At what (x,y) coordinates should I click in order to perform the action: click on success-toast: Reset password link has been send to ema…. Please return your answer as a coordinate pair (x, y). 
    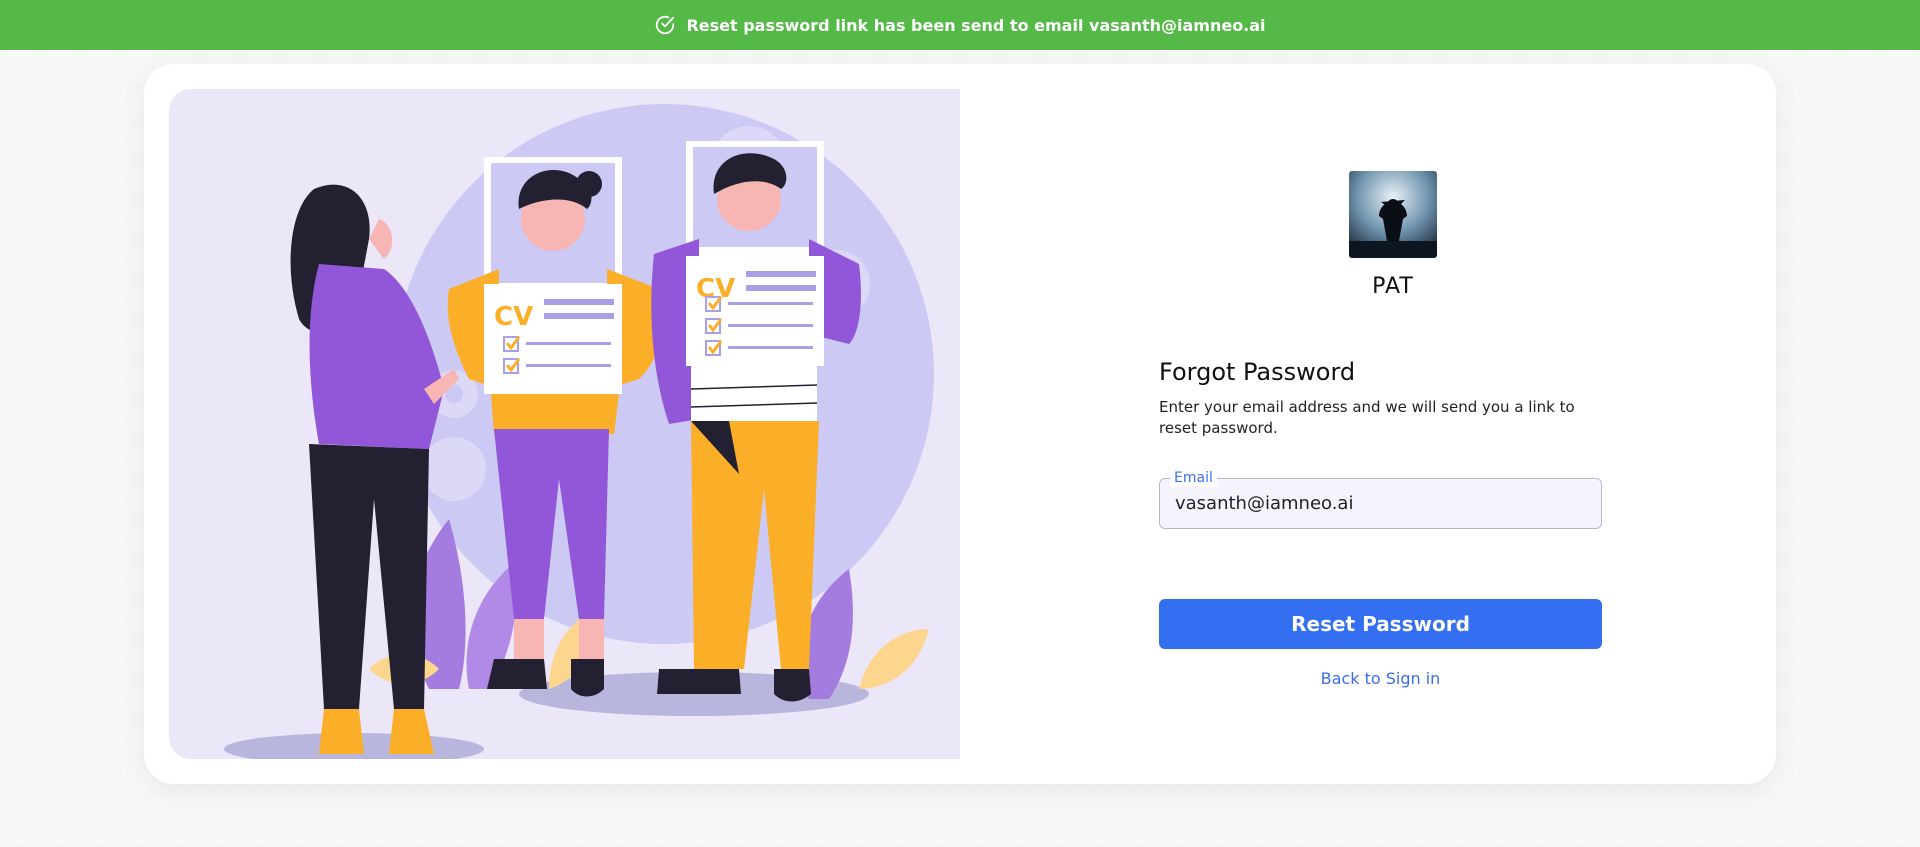
    Looking at the image, I should click on (960, 25).